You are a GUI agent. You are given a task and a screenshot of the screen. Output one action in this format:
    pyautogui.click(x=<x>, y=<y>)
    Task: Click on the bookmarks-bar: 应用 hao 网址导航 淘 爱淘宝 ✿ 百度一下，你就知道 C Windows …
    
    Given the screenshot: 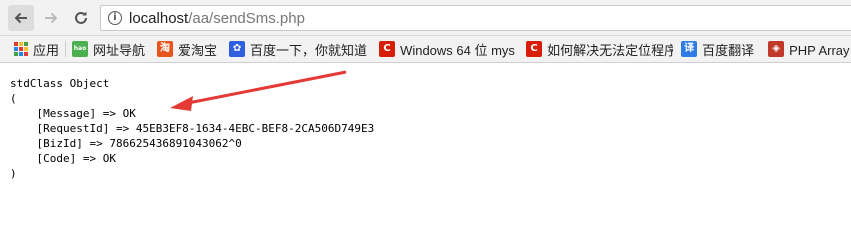 What is the action you would take?
    pyautogui.click(x=425, y=49)
    